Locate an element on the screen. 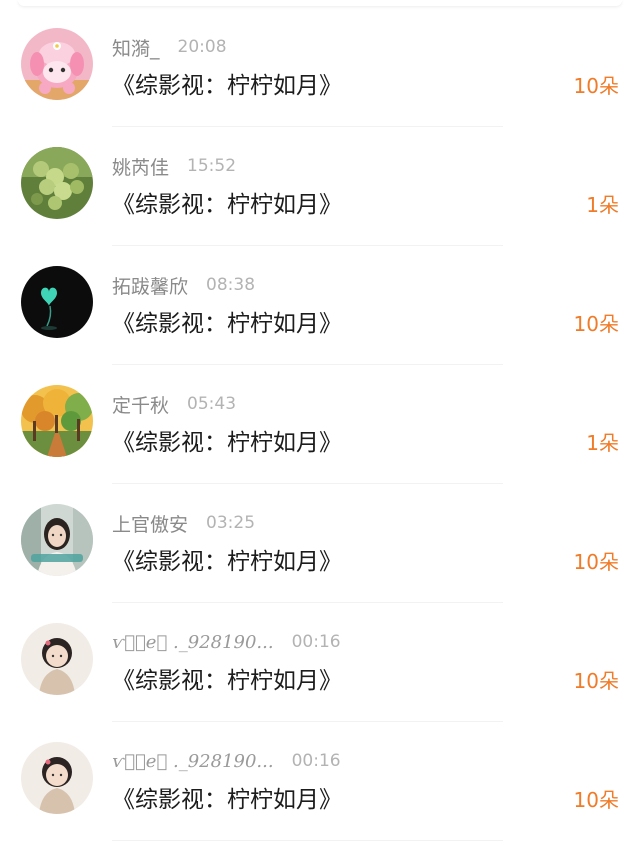  meta-line: 上官傲安 03:25 is located at coordinates (183, 523).